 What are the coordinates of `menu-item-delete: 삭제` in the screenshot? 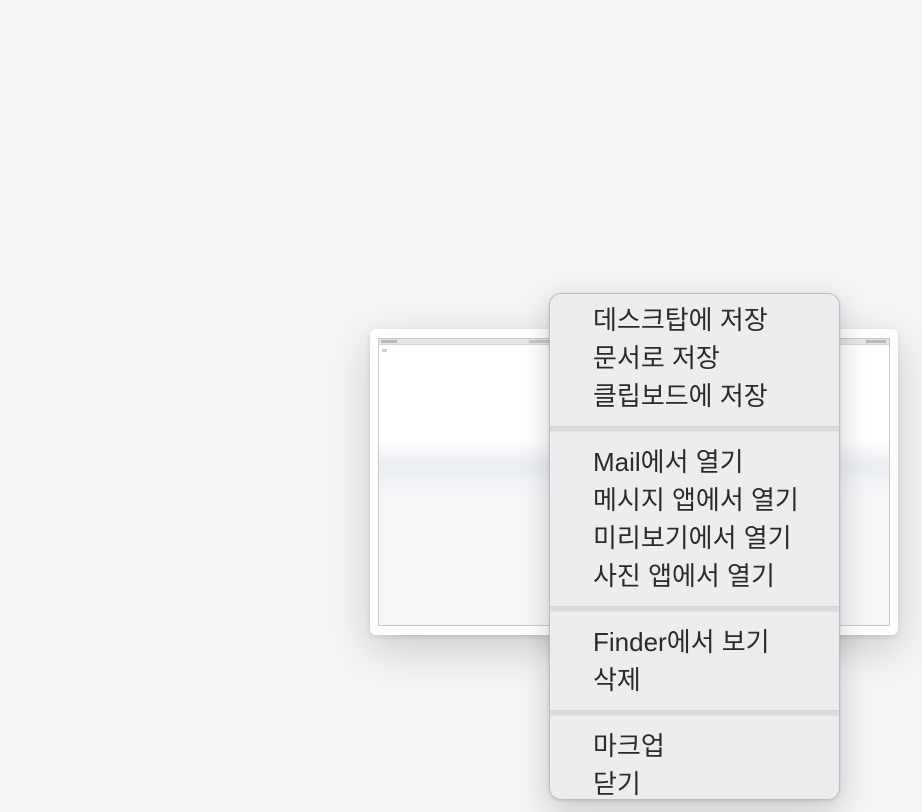 It's located at (694, 680).